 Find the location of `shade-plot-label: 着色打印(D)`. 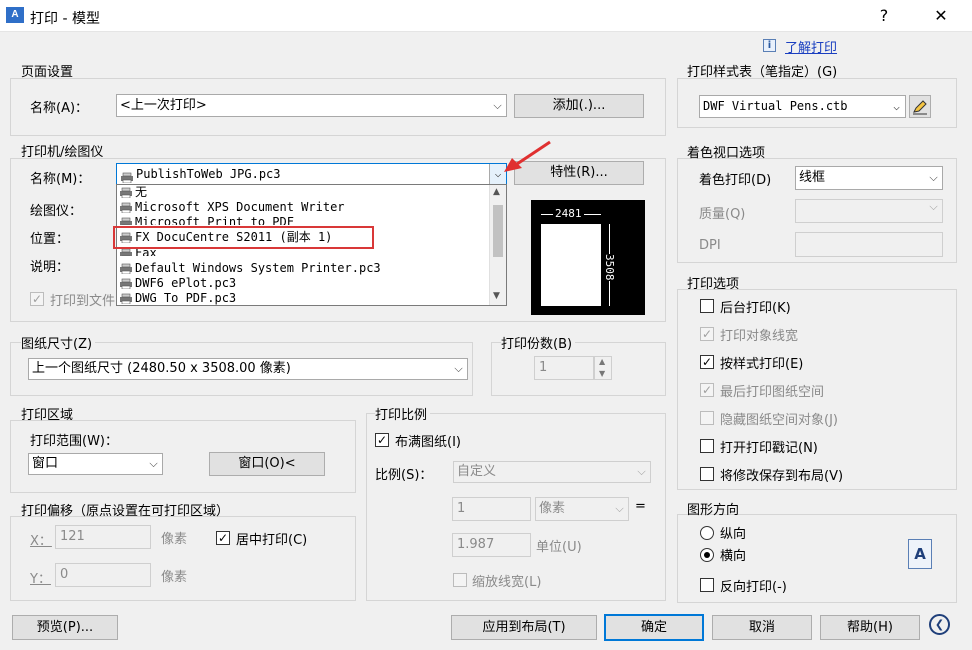

shade-plot-label: 着色打印(D) is located at coordinates (735, 180).